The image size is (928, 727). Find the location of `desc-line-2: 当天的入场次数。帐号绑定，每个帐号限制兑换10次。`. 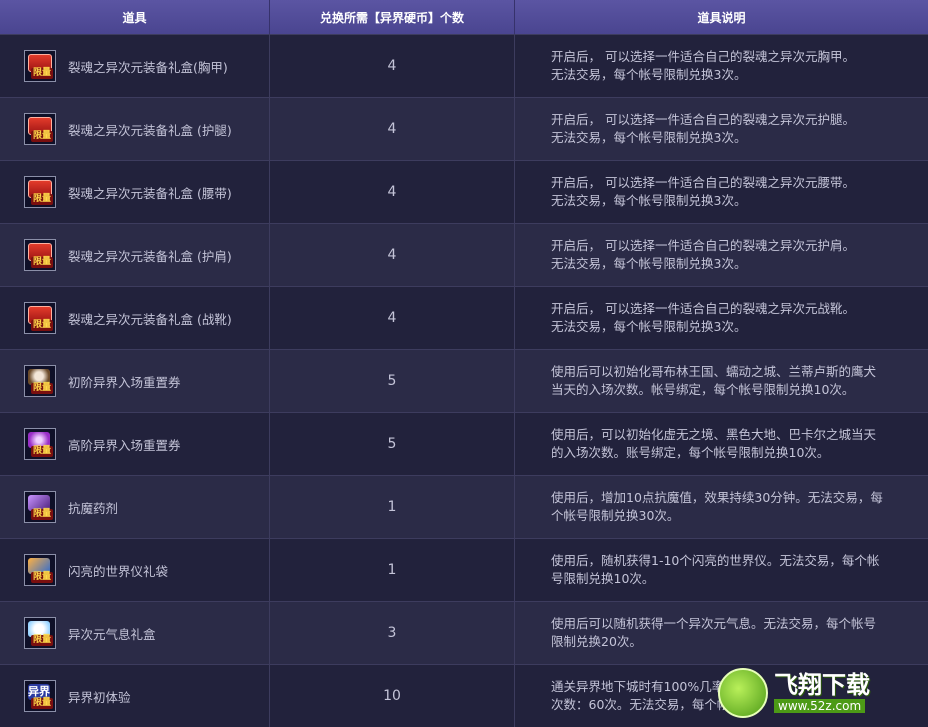

desc-line-2: 当天的入场次数。帐号绑定，每个帐号限制兑换10次。 is located at coordinates (703, 389).